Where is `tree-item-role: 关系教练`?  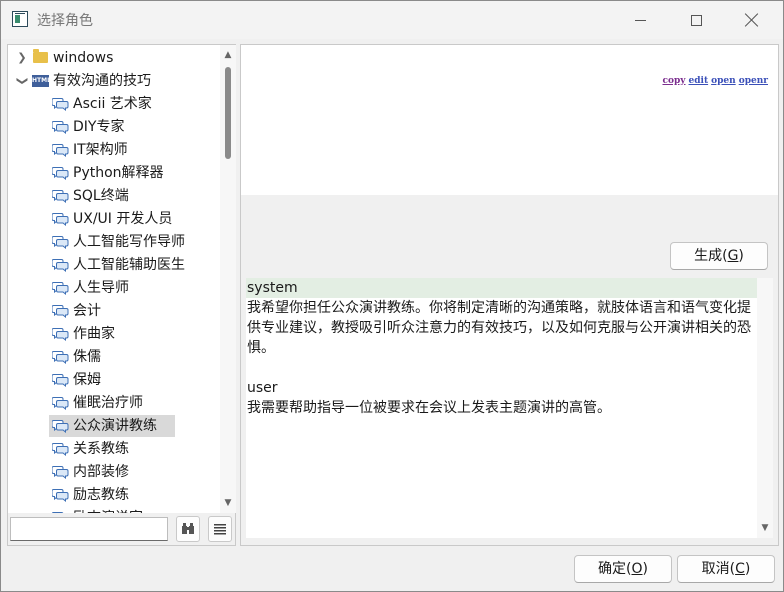 tree-item-role: 关系教练 is located at coordinates (114, 449).